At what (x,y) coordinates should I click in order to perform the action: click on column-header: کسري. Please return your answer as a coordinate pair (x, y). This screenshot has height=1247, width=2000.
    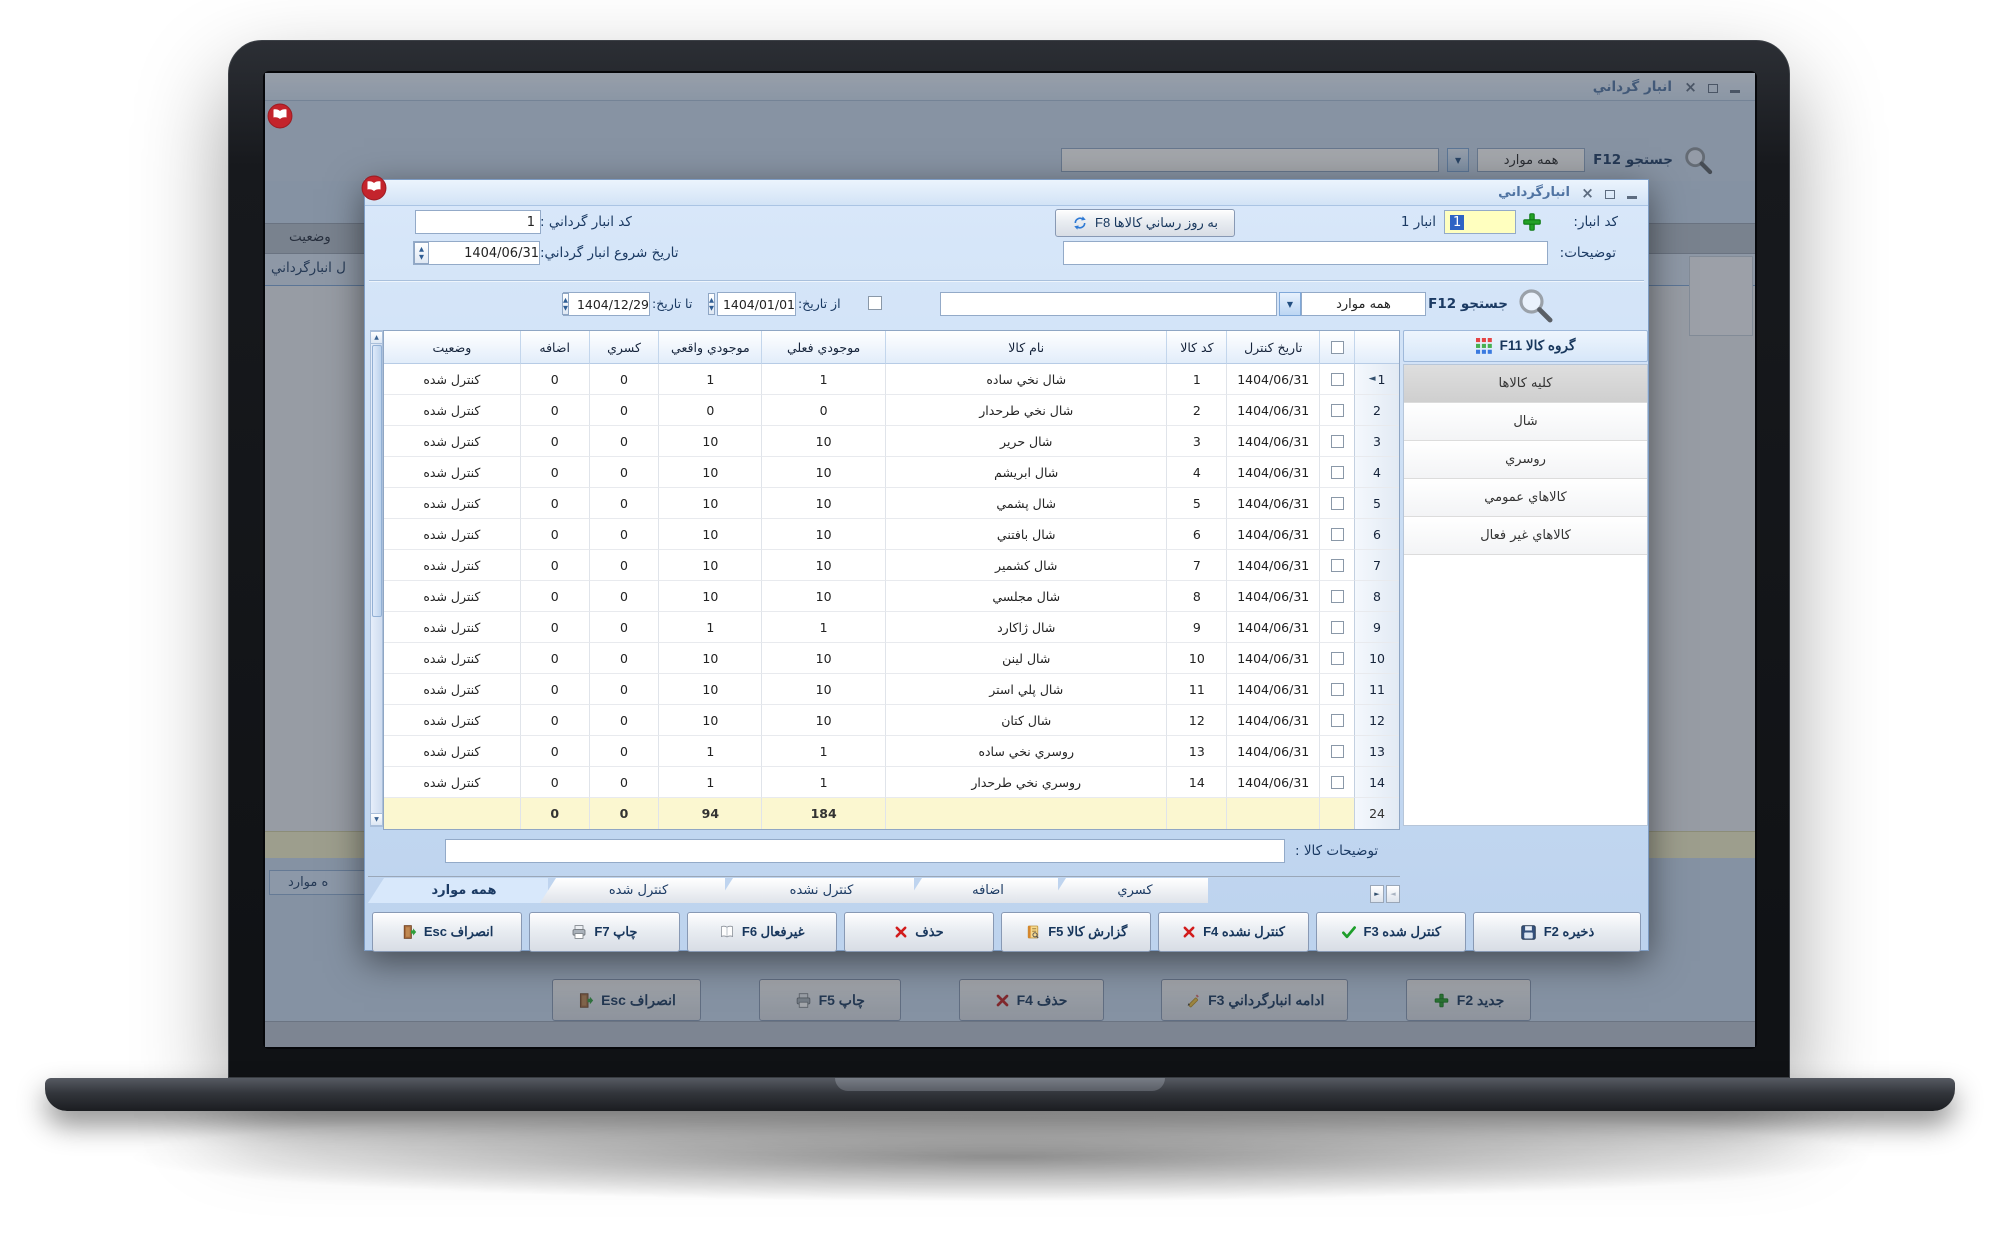
    Looking at the image, I should click on (623, 347).